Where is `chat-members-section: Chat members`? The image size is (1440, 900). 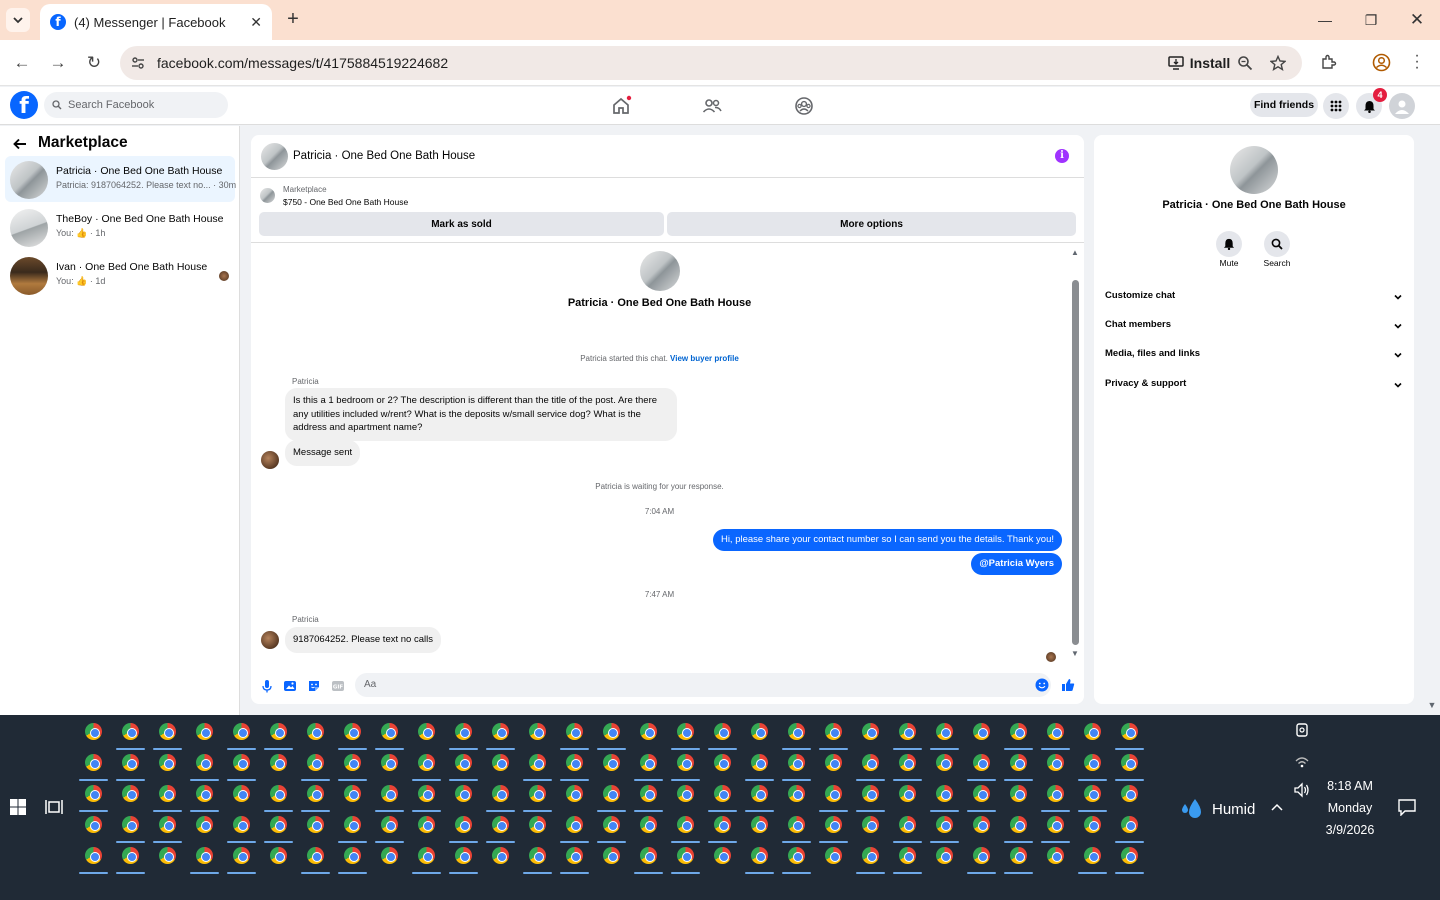
chat-members-section: Chat members is located at coordinates (1254, 329).